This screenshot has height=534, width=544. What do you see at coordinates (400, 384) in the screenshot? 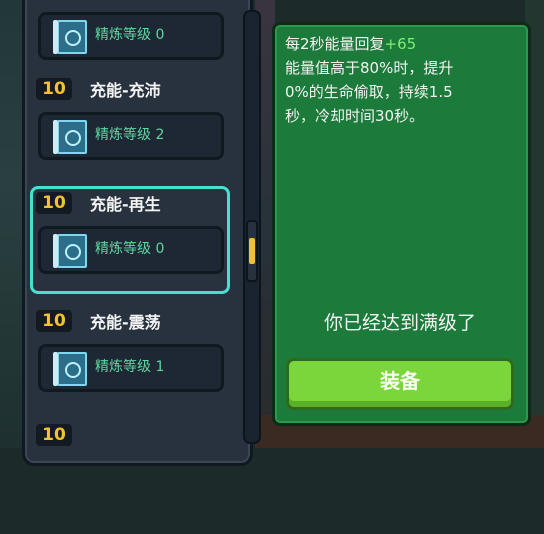
I see `equip-button: 装备` at bounding box center [400, 384].